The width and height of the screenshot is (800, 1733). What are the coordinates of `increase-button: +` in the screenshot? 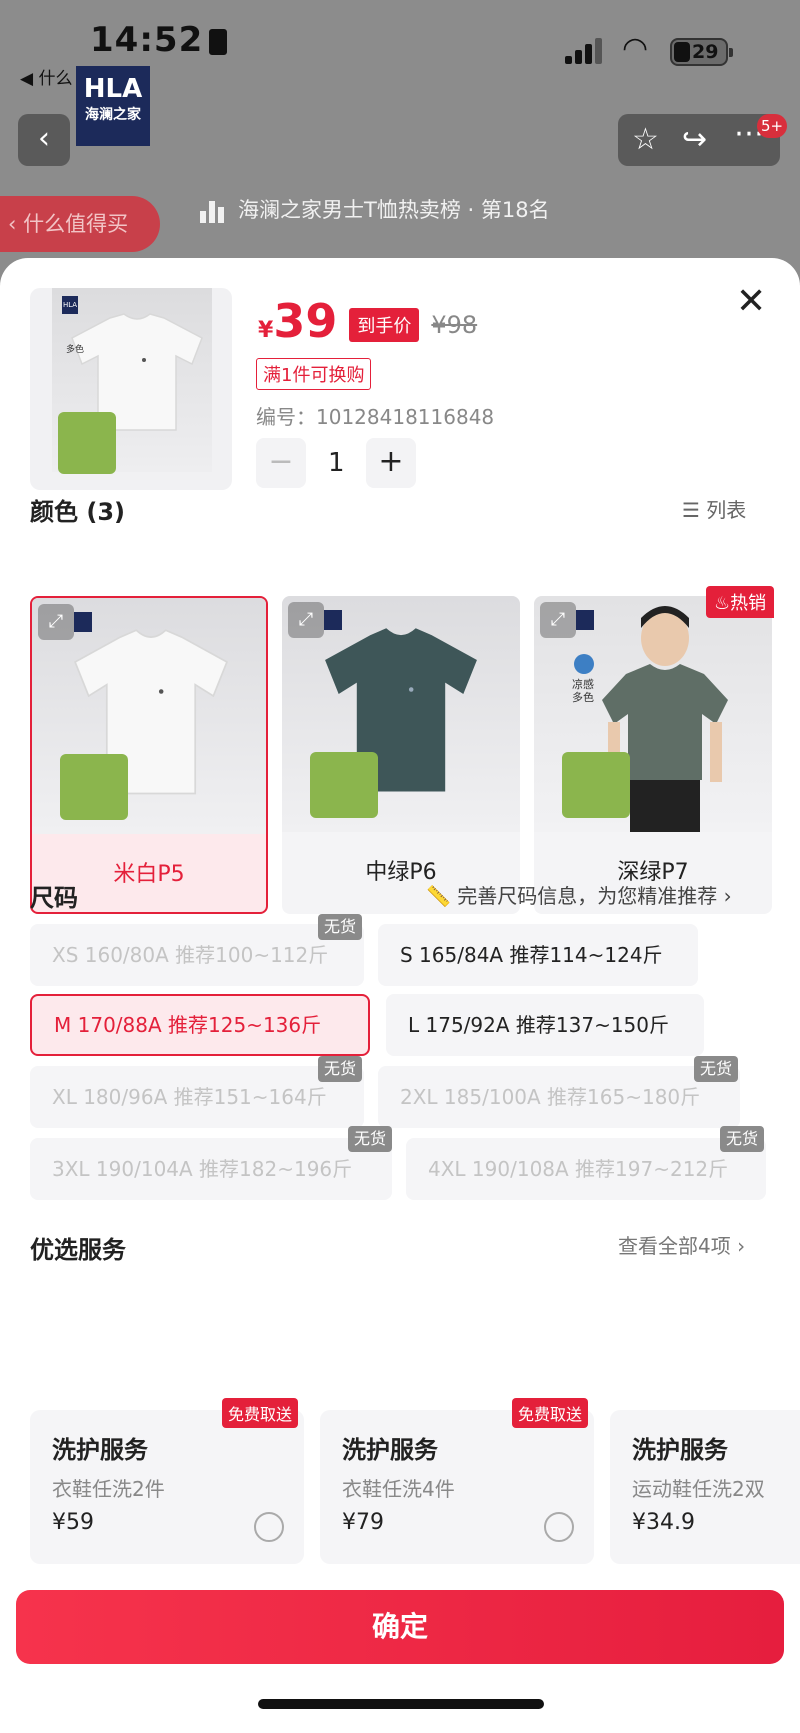 It's located at (391, 463).